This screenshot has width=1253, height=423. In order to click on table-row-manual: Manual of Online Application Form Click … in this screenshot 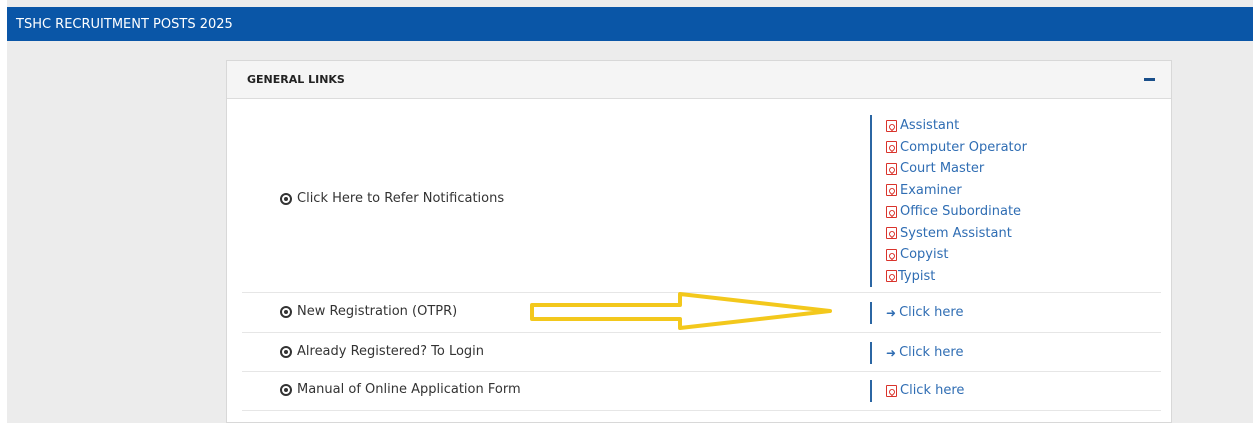, I will do `click(701, 391)`.